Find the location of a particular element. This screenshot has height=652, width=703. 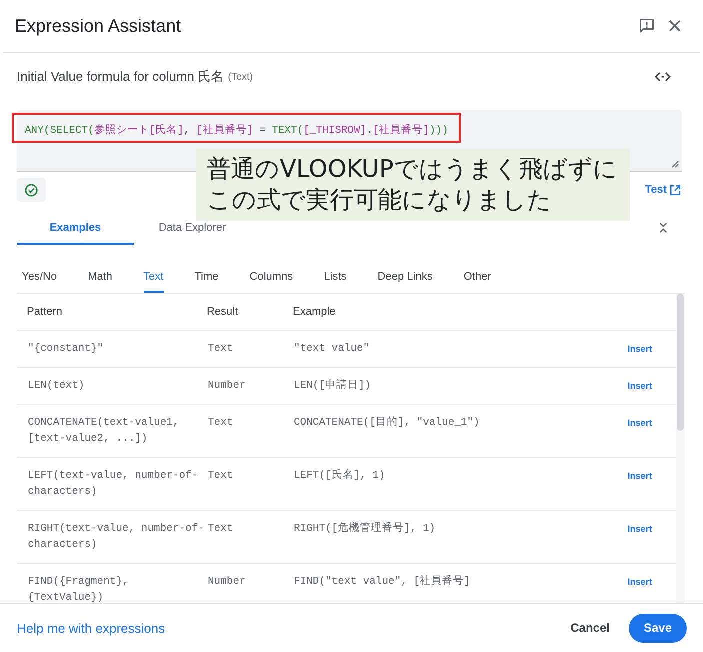

category-tab: Deep Links is located at coordinates (405, 277).